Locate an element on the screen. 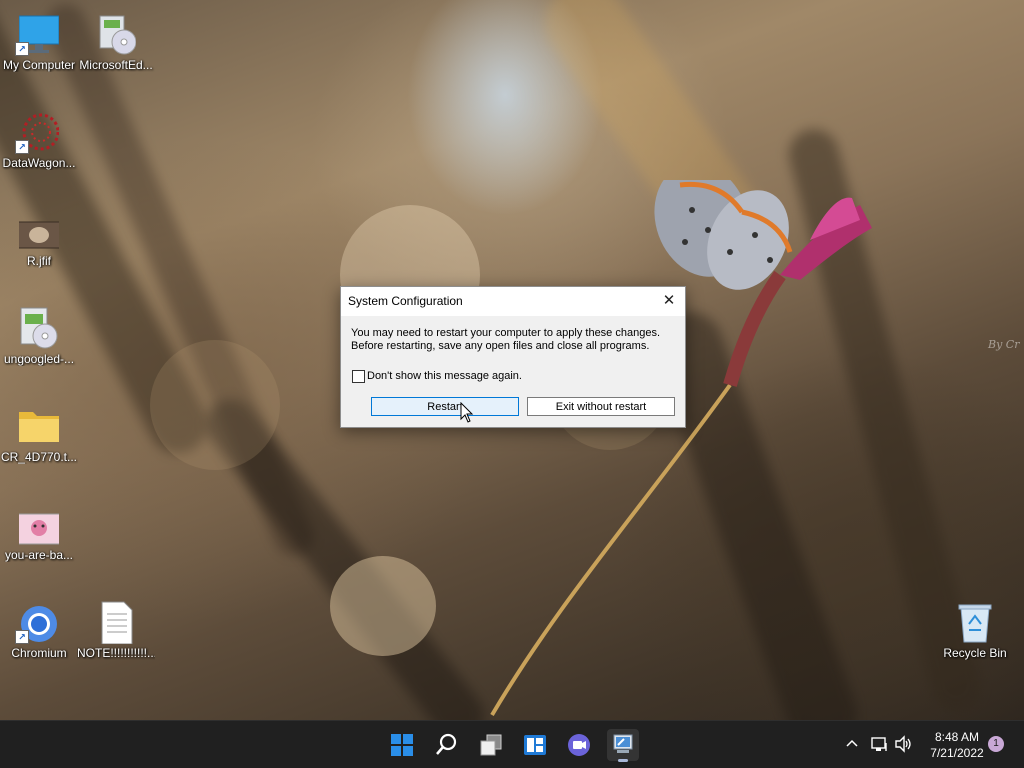 This screenshot has height=768, width=1024. search-icon is located at coordinates (447, 745).